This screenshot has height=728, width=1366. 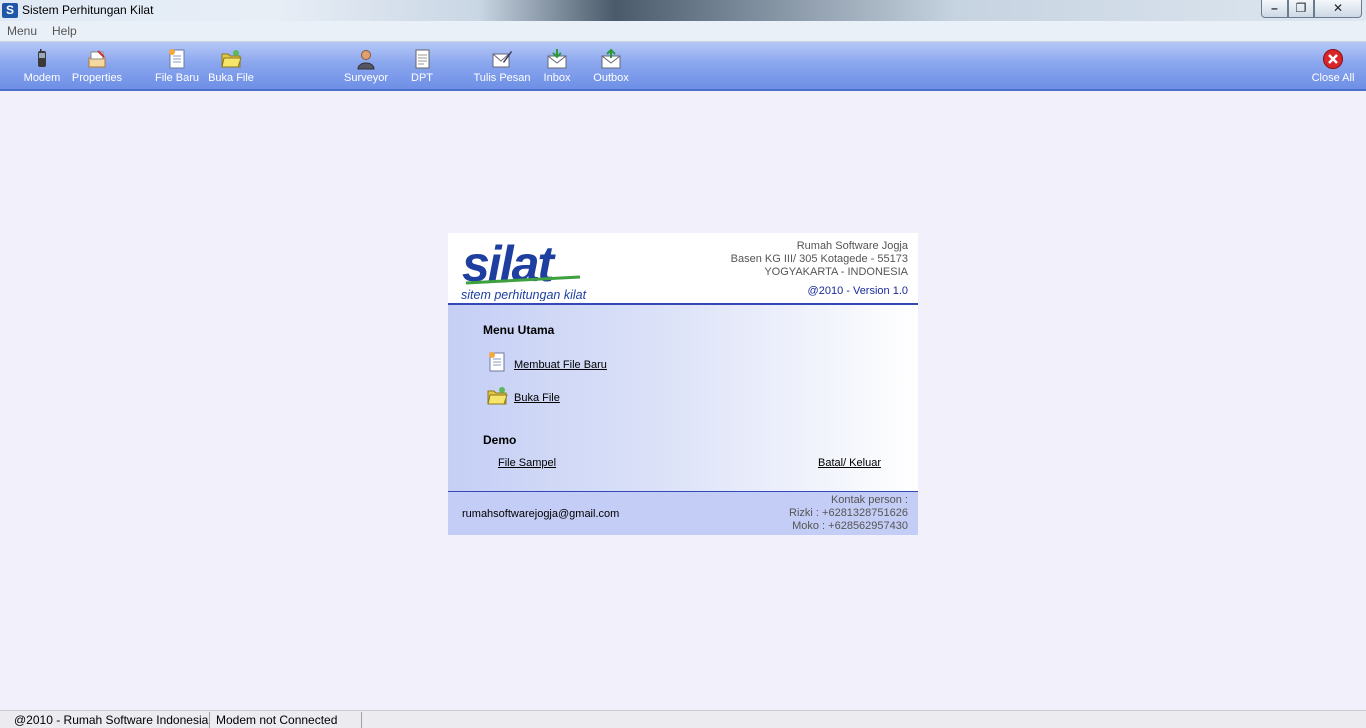 I want to click on new-file-link: Membuat File Baru, so click(x=560, y=365).